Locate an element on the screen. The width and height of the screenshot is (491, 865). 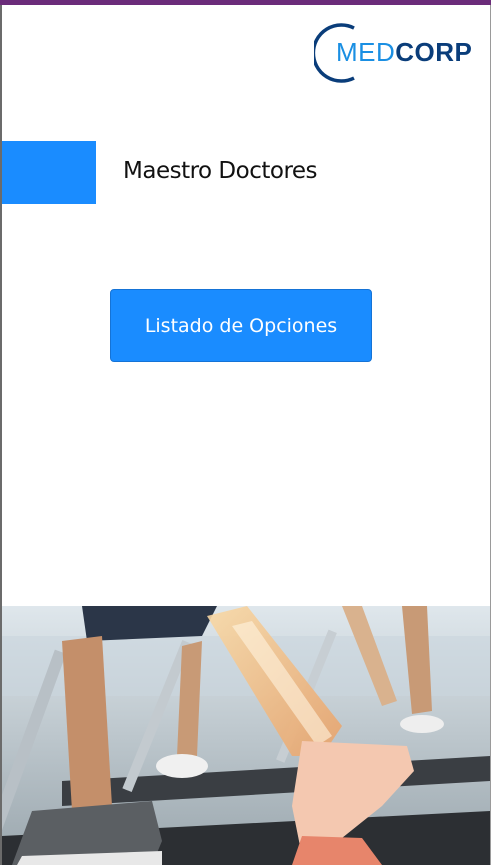
page-title: Maestro Doctores is located at coordinates (220, 171).